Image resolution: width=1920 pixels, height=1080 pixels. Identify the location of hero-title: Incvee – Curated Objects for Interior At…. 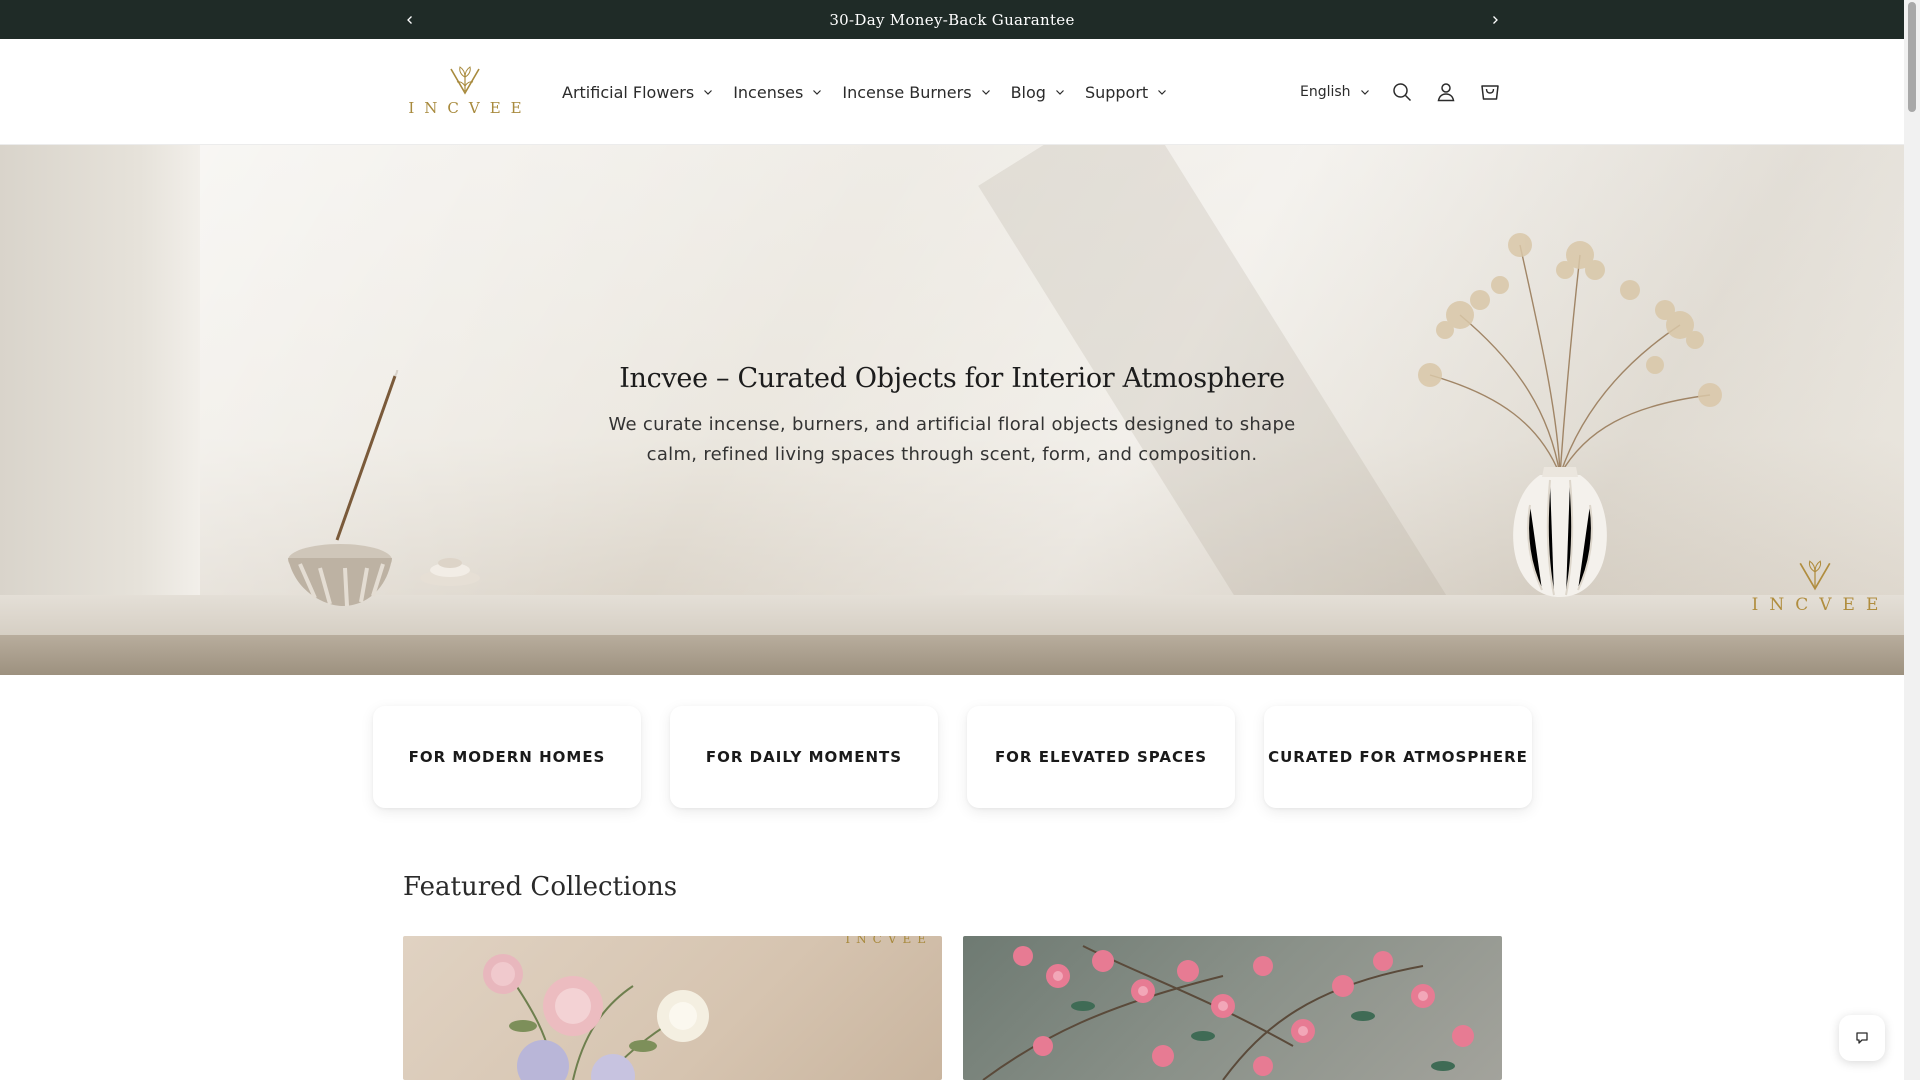
(952, 378).